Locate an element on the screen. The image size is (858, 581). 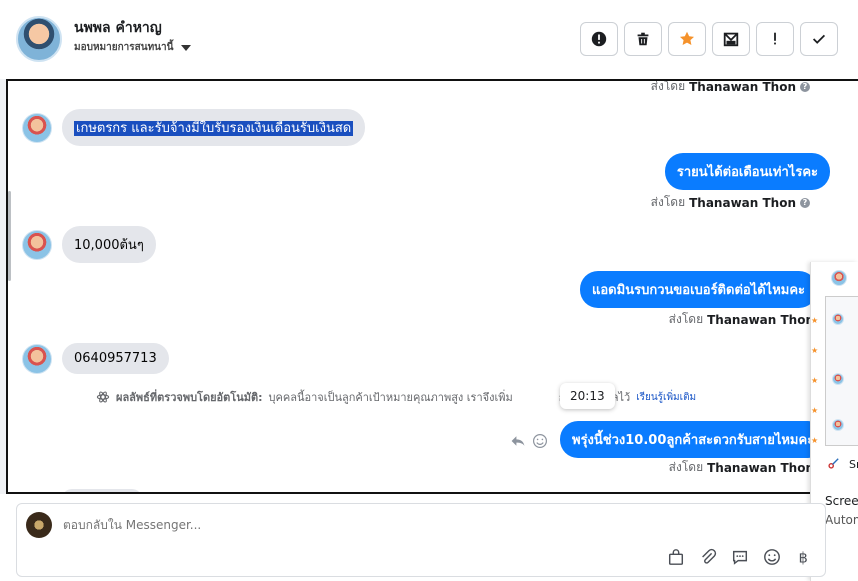
assign-conversation-dropdown: มอบหมายการสนทนานี้ is located at coordinates (133, 47).